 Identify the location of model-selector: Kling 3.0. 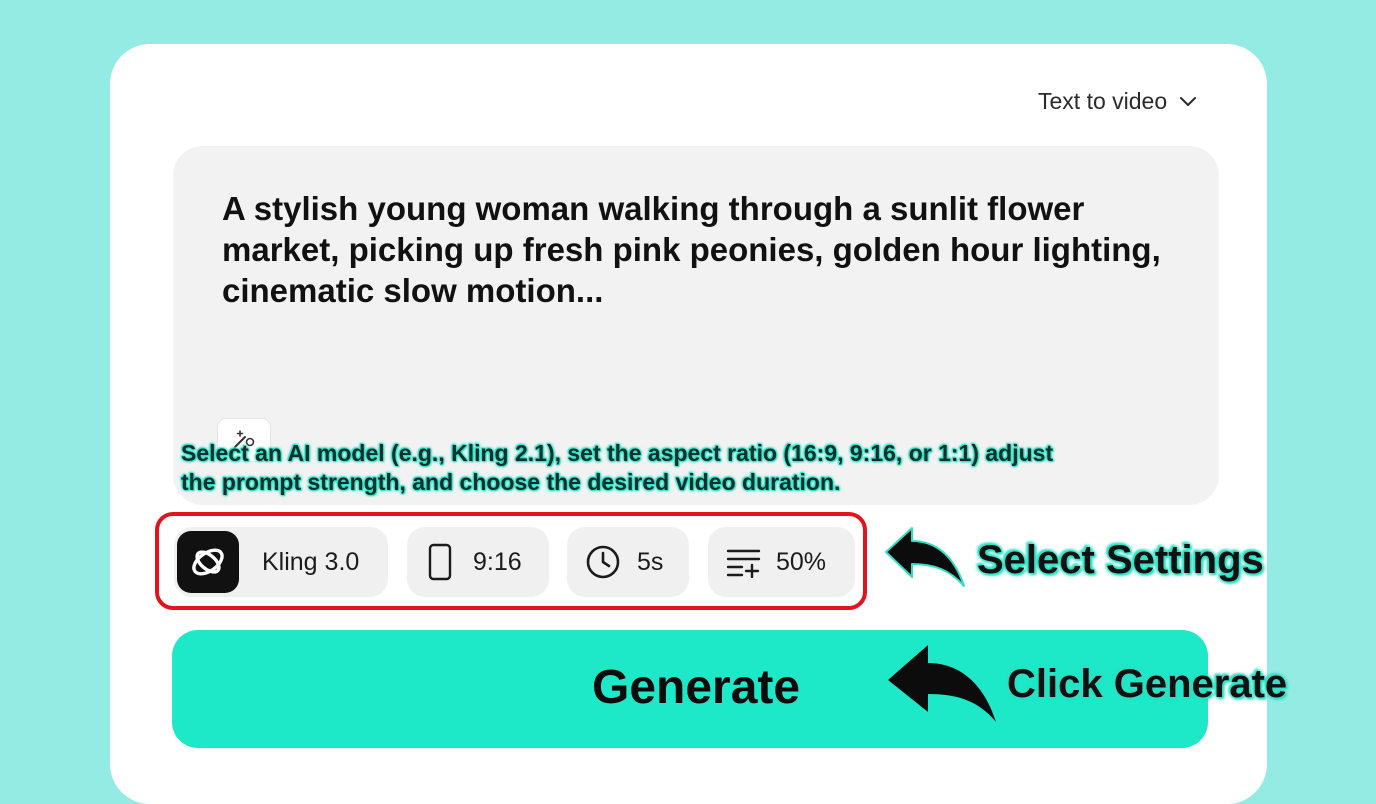
(281, 562).